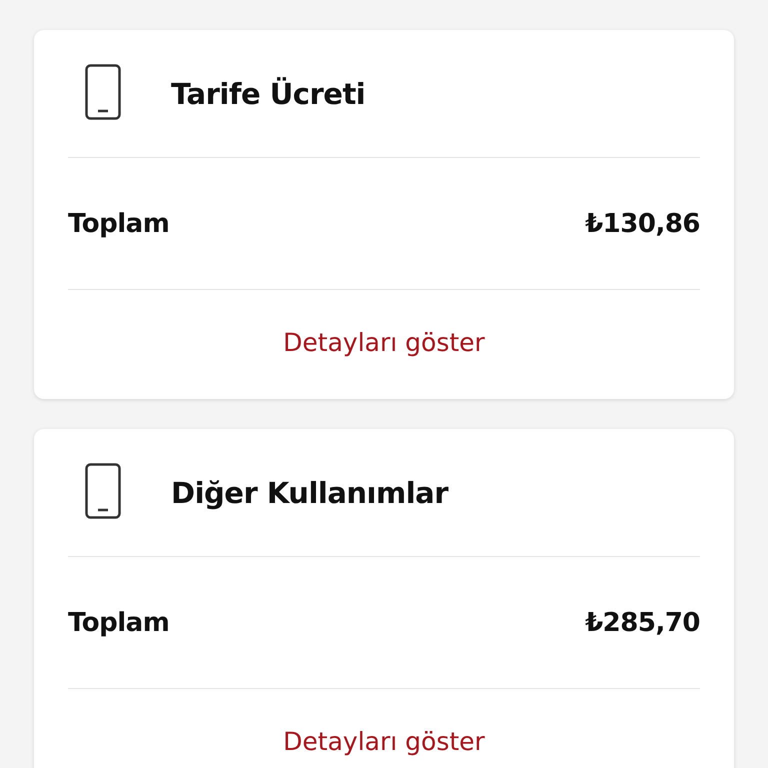 Image resolution: width=768 pixels, height=768 pixels. Describe the element at coordinates (268, 93) in the screenshot. I see `card-title: Tarife Ücreti` at that location.